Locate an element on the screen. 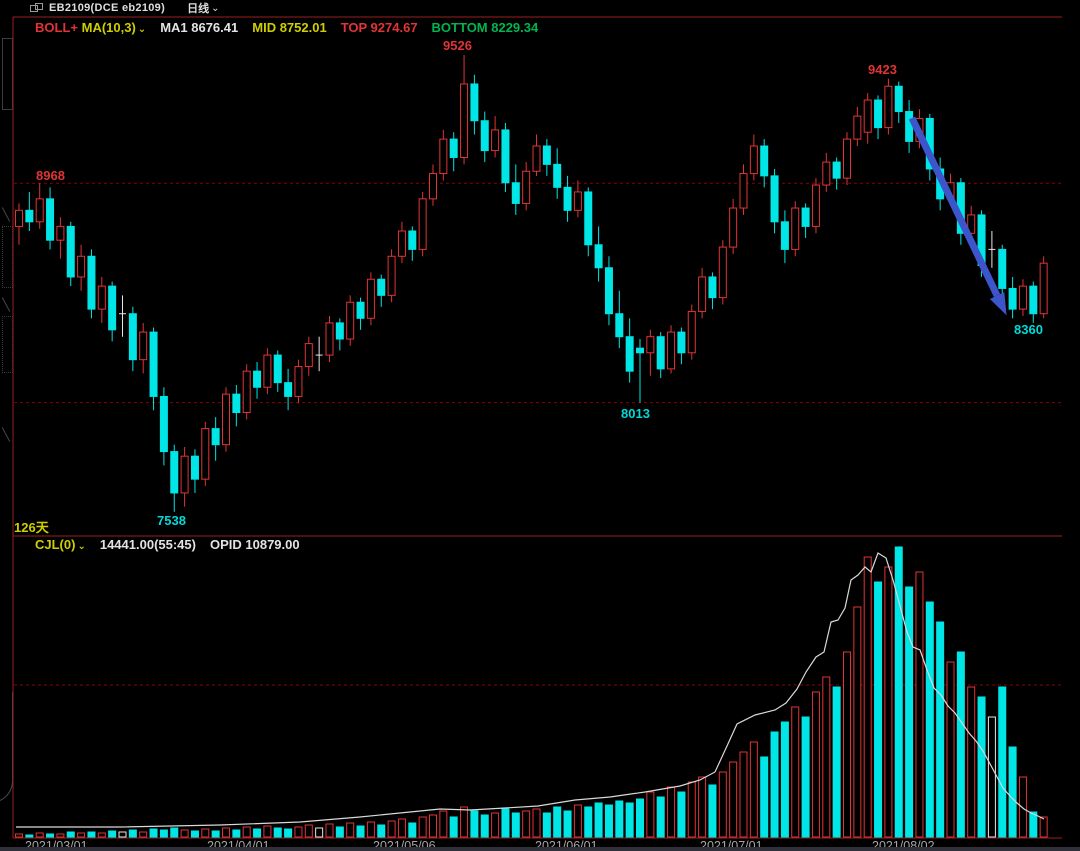  volume-indicator-name: CJL(0) is located at coordinates (55, 544).